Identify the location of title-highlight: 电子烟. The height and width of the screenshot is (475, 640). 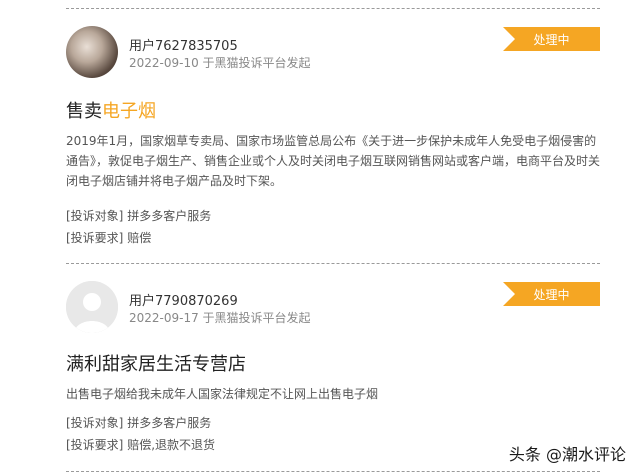
(129, 111).